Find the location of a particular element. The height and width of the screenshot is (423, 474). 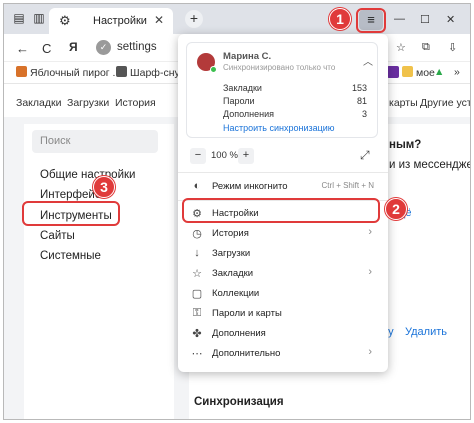

extensions-icon: ✤ is located at coordinates (197, 334).